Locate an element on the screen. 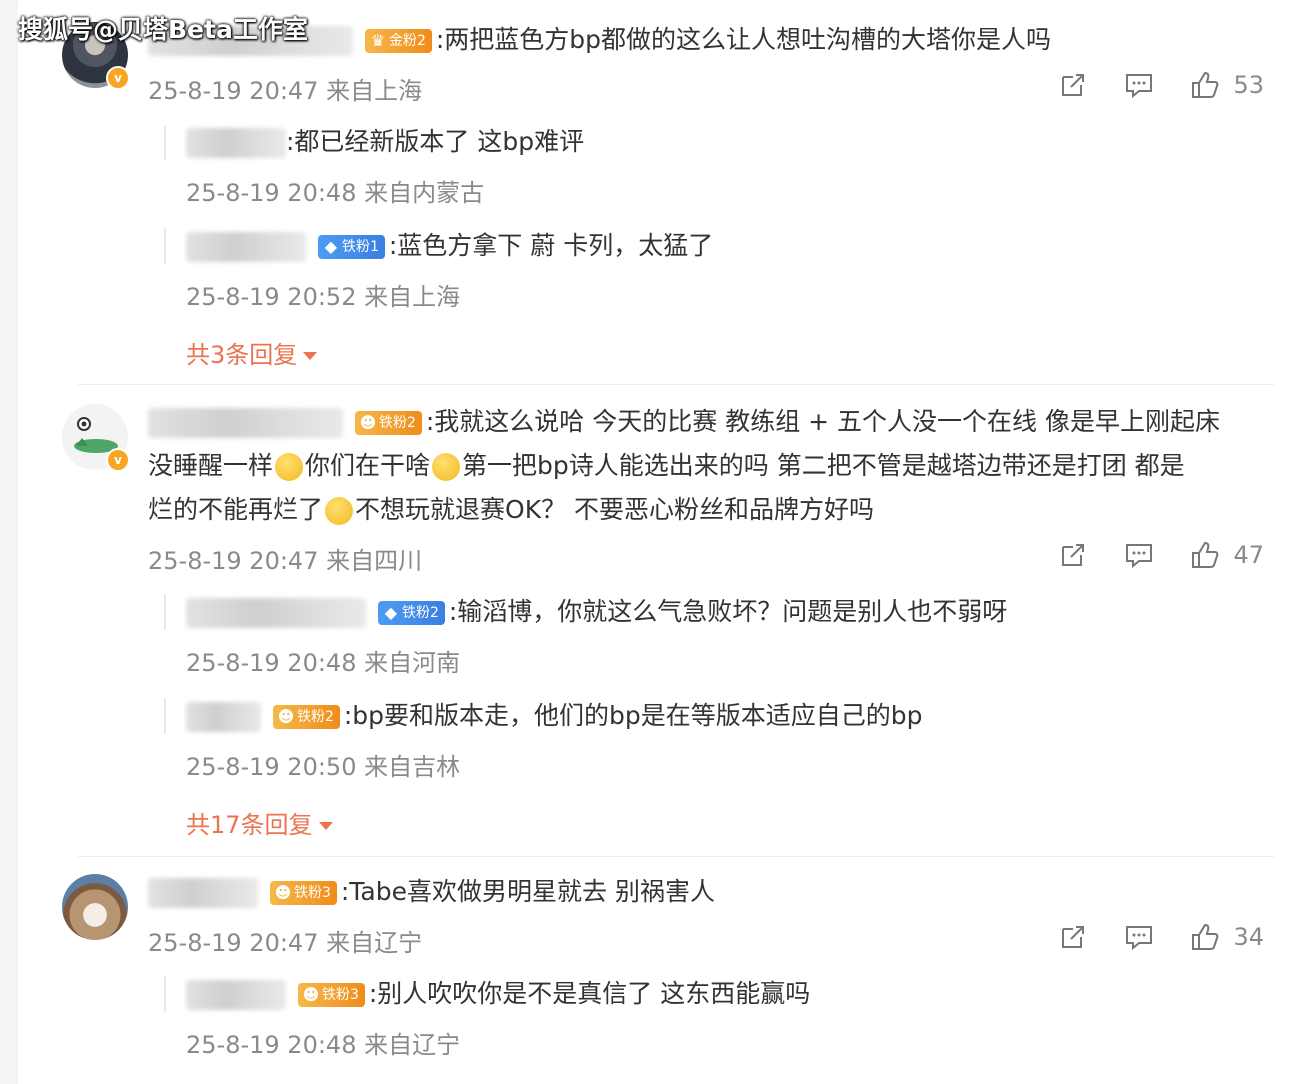 The width and height of the screenshot is (1294, 1084). comment-text: :两把蓝色方bp都做的这么让人想吐沟槽的大塔你是人吗 is located at coordinates (743, 39).